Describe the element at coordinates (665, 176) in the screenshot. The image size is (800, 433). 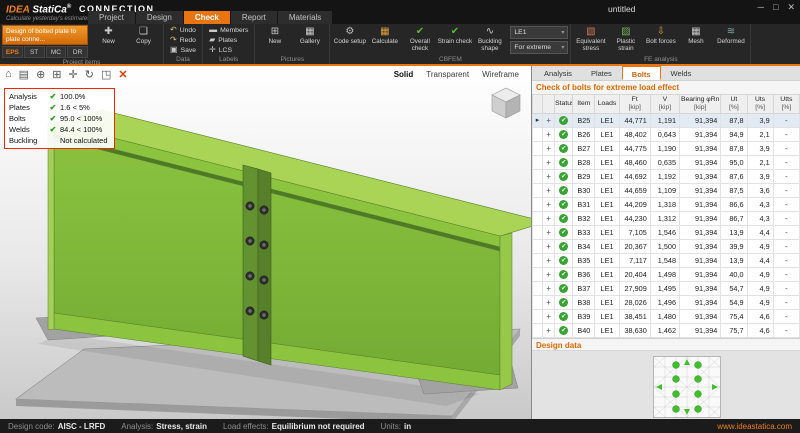
I see `table-row-b29: + ✔ B29 LE1 44,692 1,192 91,394 87,6 3,9-` at that location.